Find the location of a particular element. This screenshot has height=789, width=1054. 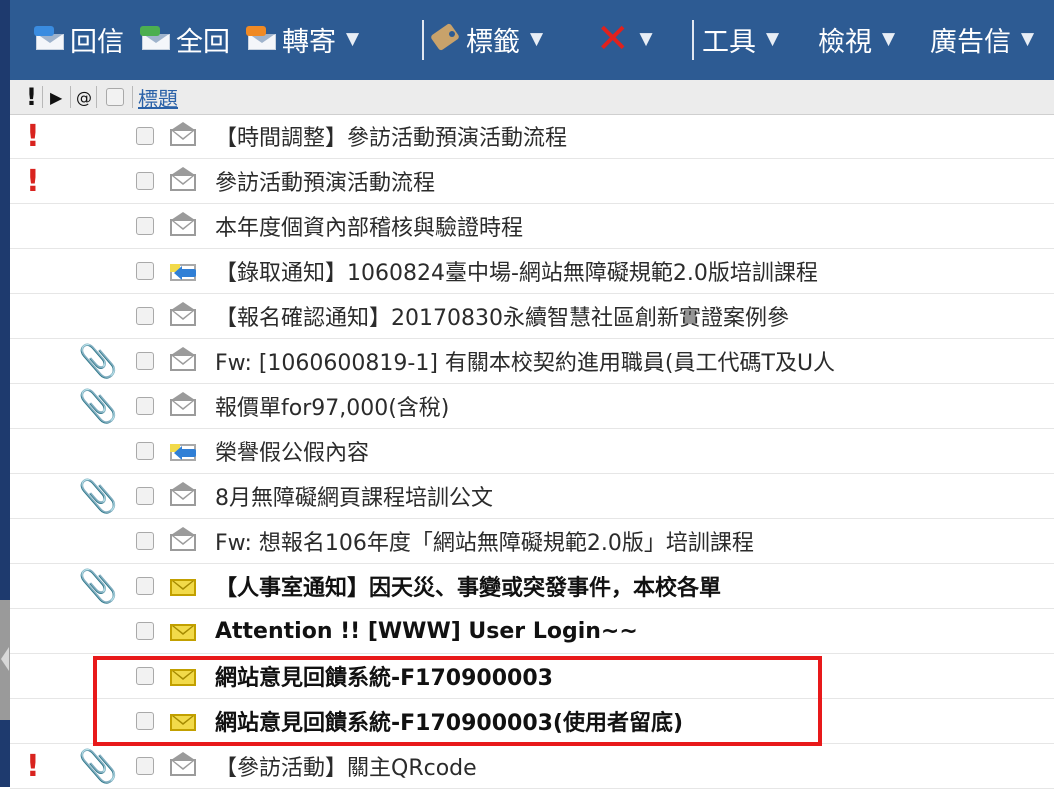

view-menu: 檢視 ▼ is located at coordinates (856, 39).